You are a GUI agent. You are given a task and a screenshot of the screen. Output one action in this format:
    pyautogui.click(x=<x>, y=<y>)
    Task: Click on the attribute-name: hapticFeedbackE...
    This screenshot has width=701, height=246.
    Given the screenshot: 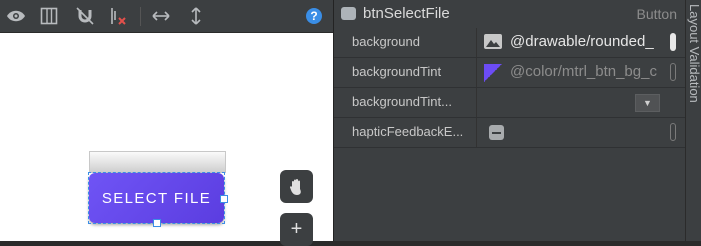 What is the action you would take?
    pyautogui.click(x=408, y=131)
    